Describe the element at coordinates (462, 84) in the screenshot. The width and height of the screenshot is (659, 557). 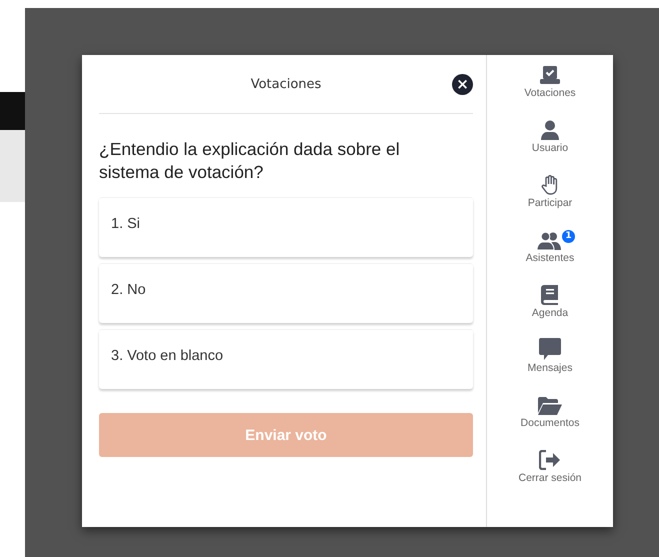
I see `close-button: ×` at that location.